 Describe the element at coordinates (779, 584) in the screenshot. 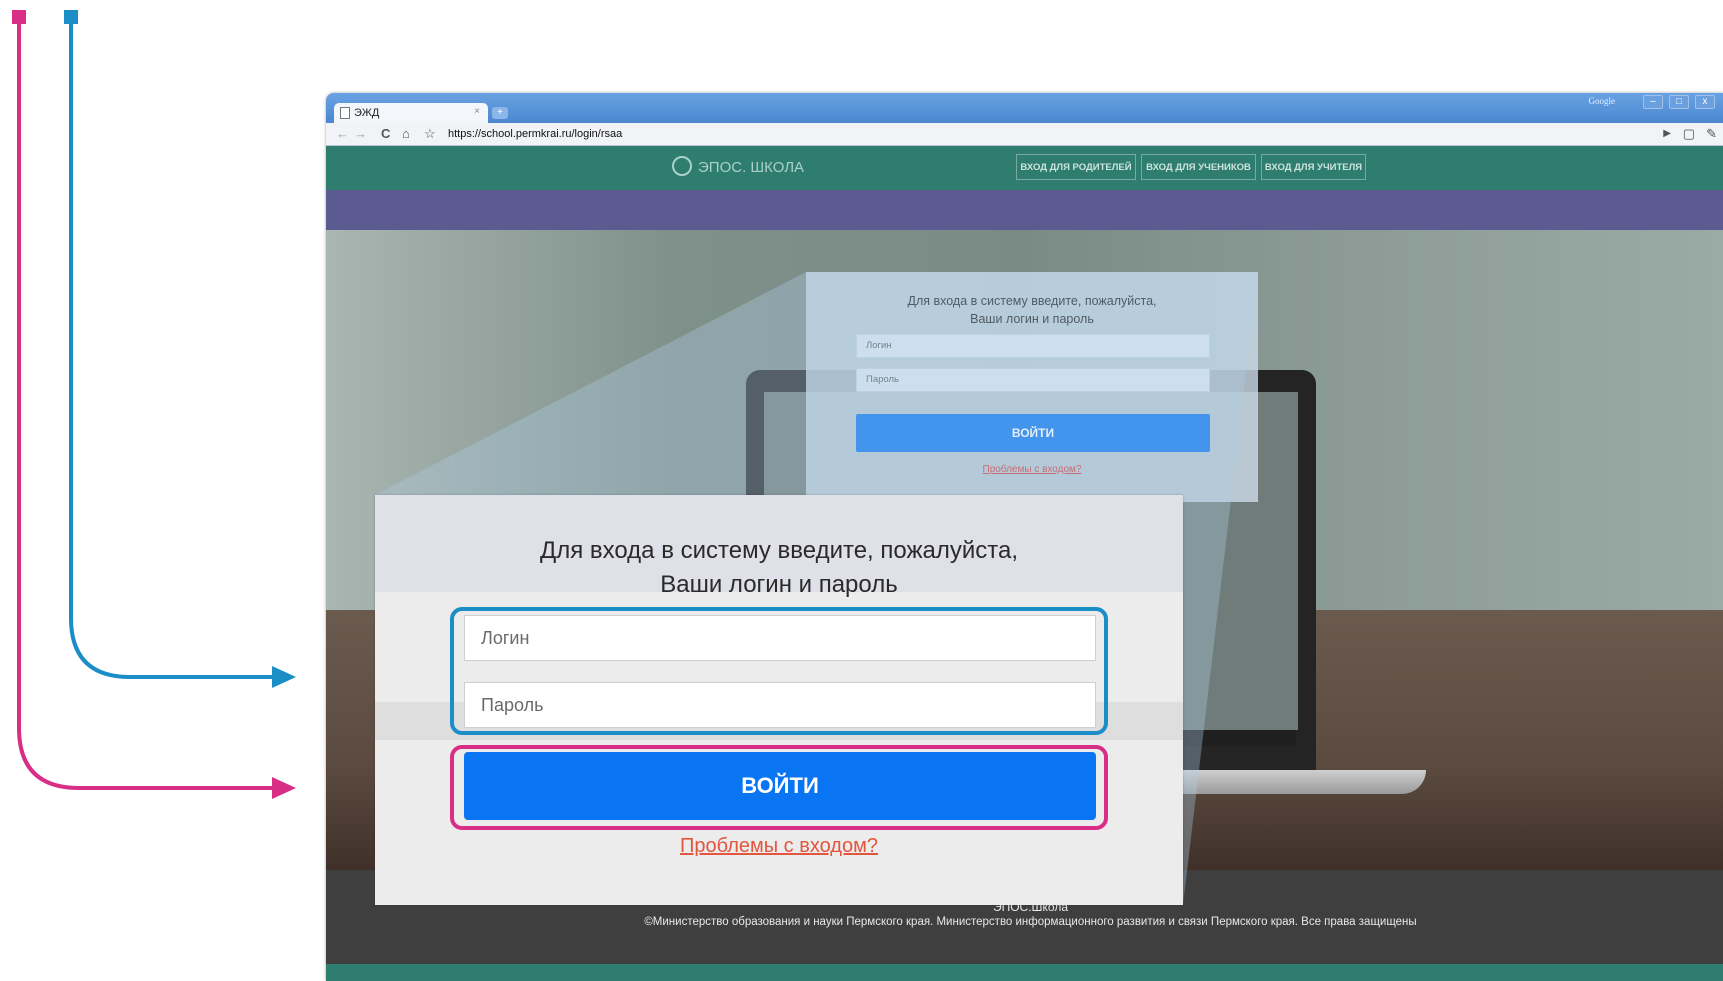

I see `prompt-line-2: Ваши логин и пароль` at that location.